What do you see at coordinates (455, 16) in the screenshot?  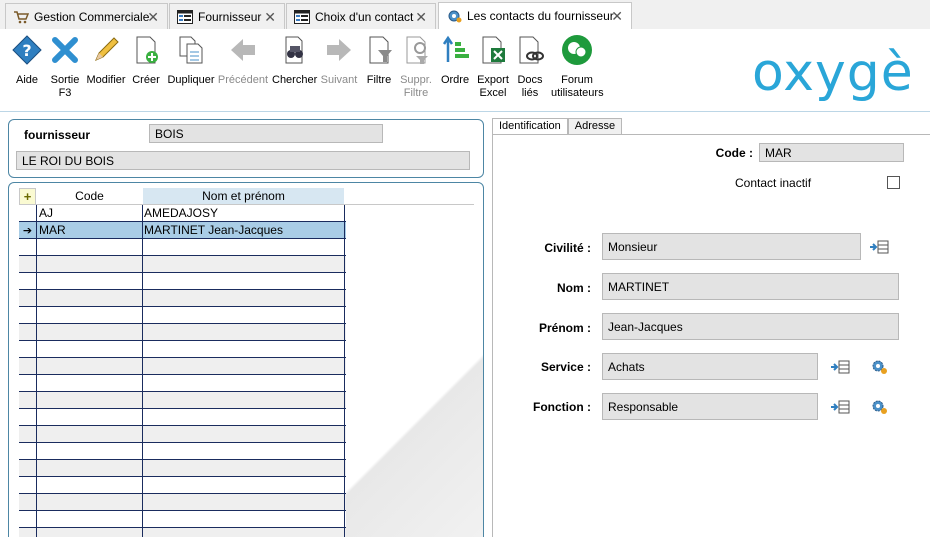 I see `gear-icon` at bounding box center [455, 16].